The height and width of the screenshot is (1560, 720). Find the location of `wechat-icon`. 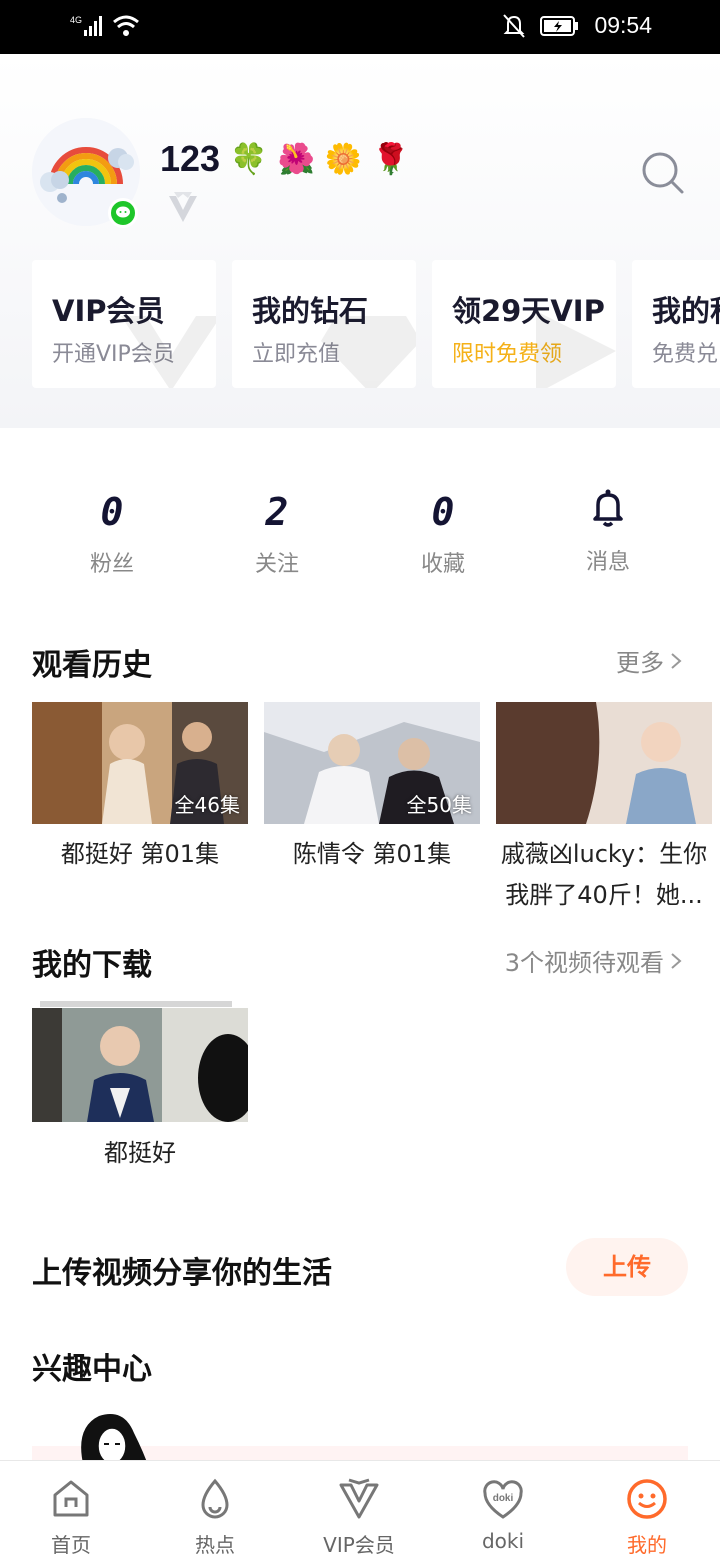

wechat-icon is located at coordinates (123, 212).